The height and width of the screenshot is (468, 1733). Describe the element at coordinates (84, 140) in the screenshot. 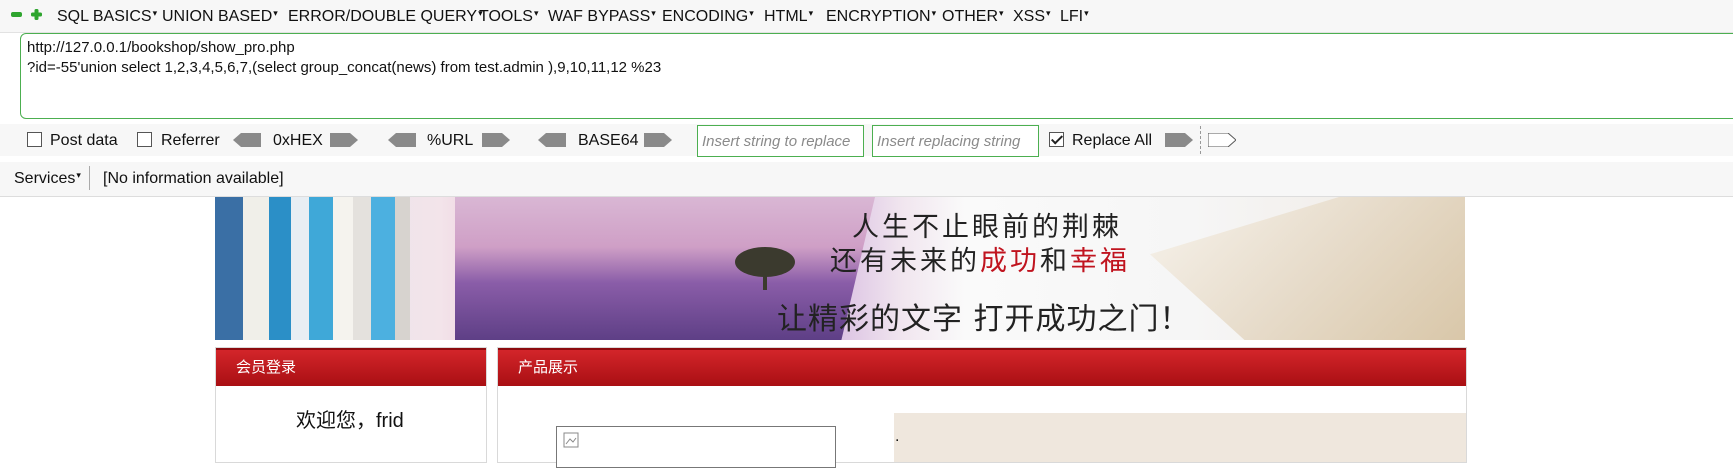

I see `post-data-label: Post data` at that location.